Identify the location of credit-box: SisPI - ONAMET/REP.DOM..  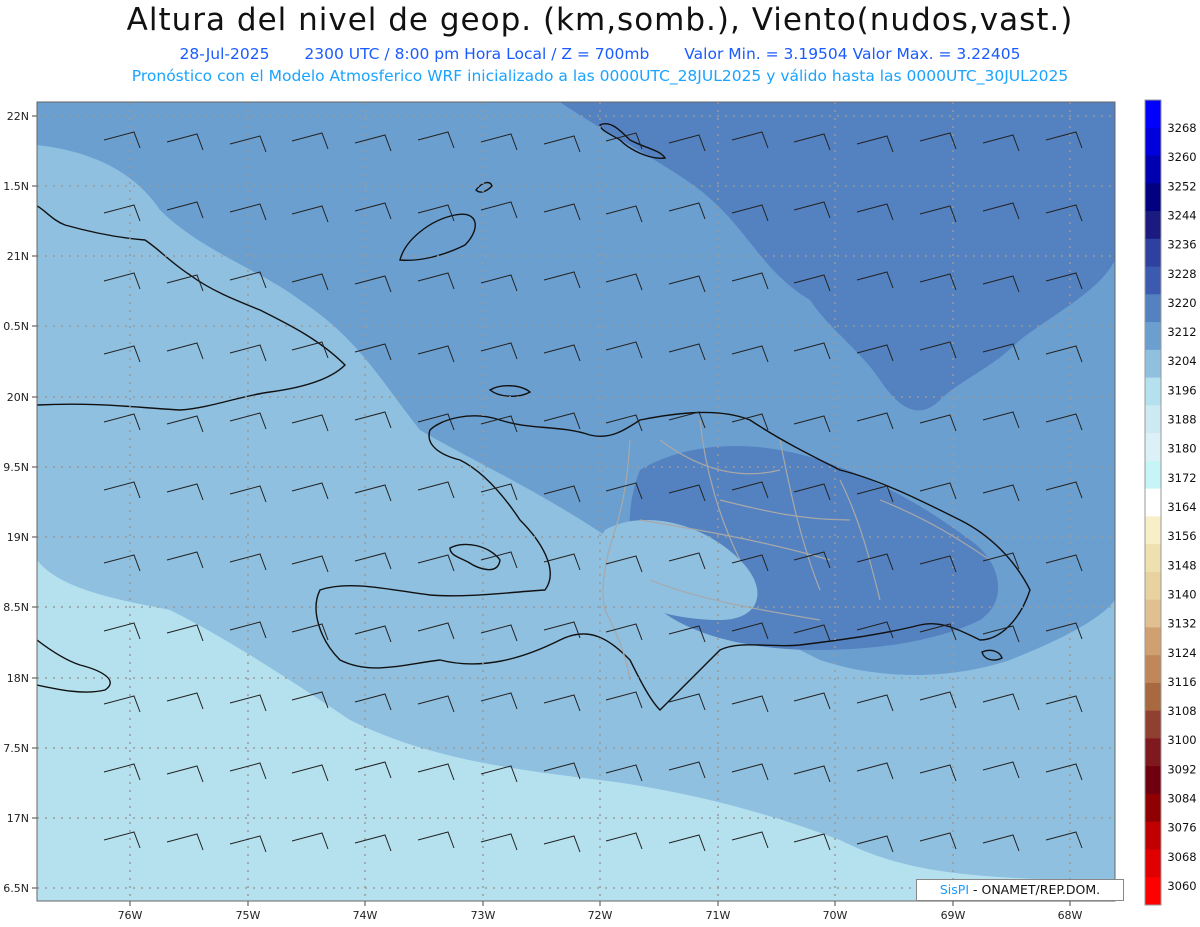
(1020, 890).